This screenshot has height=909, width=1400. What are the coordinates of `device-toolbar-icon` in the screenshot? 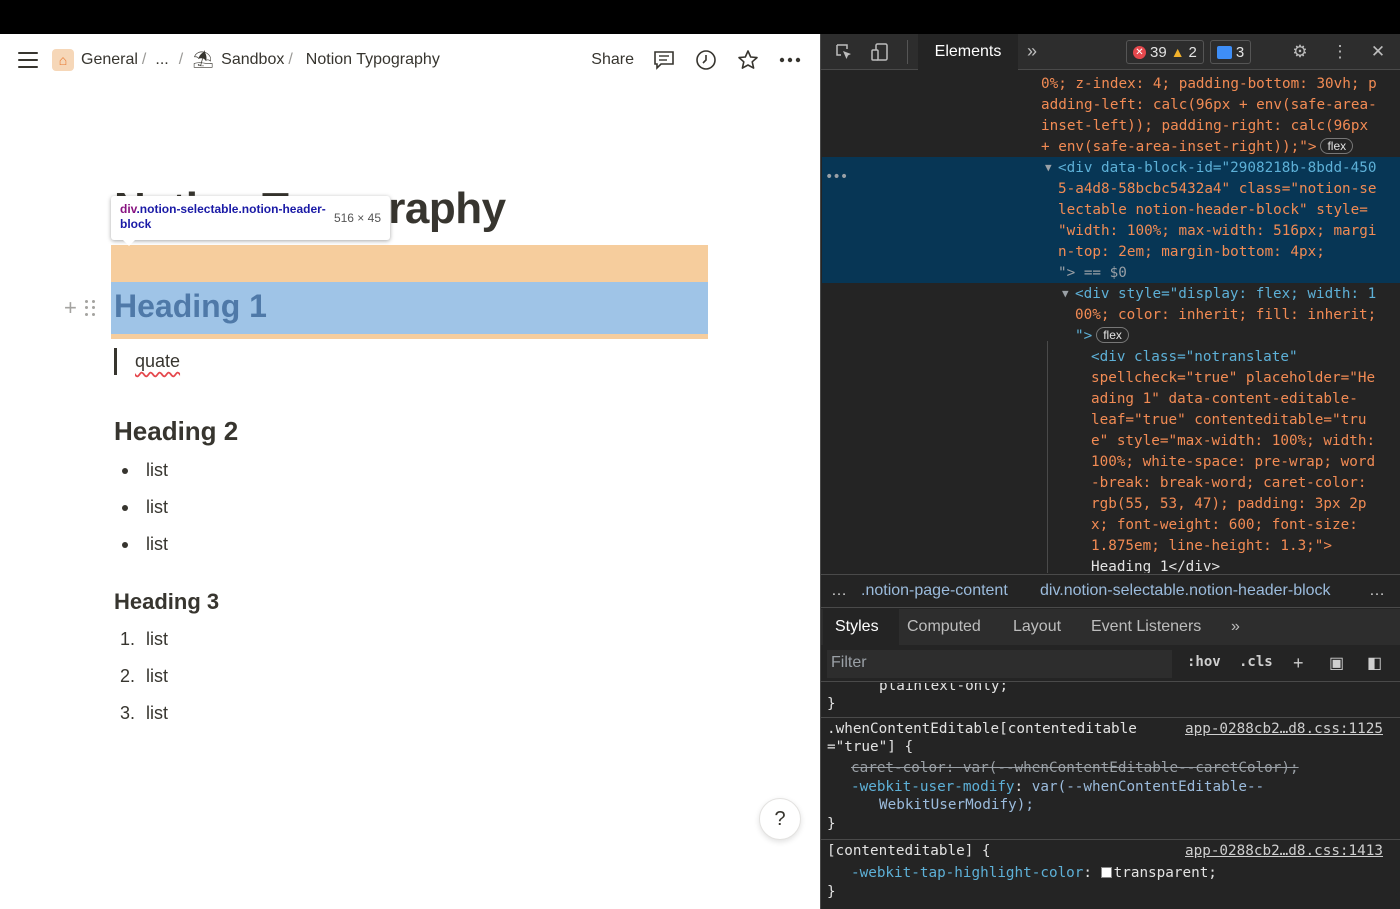 It's located at (880, 52).